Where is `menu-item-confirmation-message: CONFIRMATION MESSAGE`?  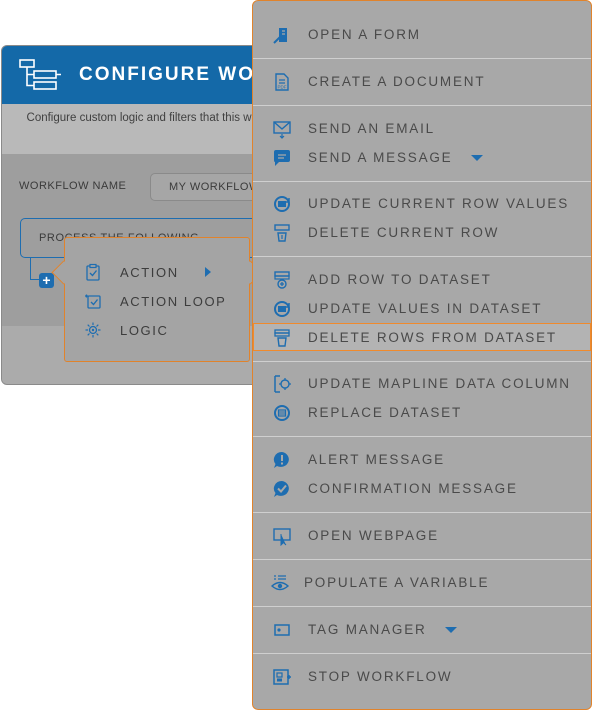 menu-item-confirmation-message: CONFIRMATION MESSAGE is located at coordinates (422, 488).